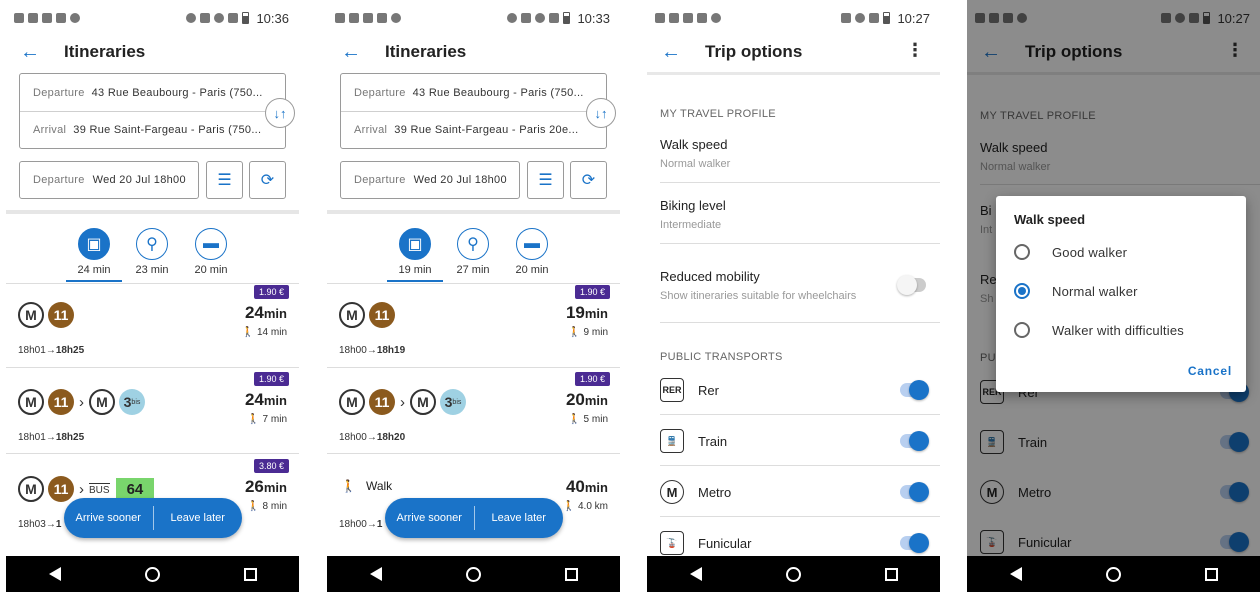 Image resolution: width=1260 pixels, height=592 pixels. What do you see at coordinates (152, 252) in the screenshot?
I see `tab-bike: ⚲ 23 min` at bounding box center [152, 252].